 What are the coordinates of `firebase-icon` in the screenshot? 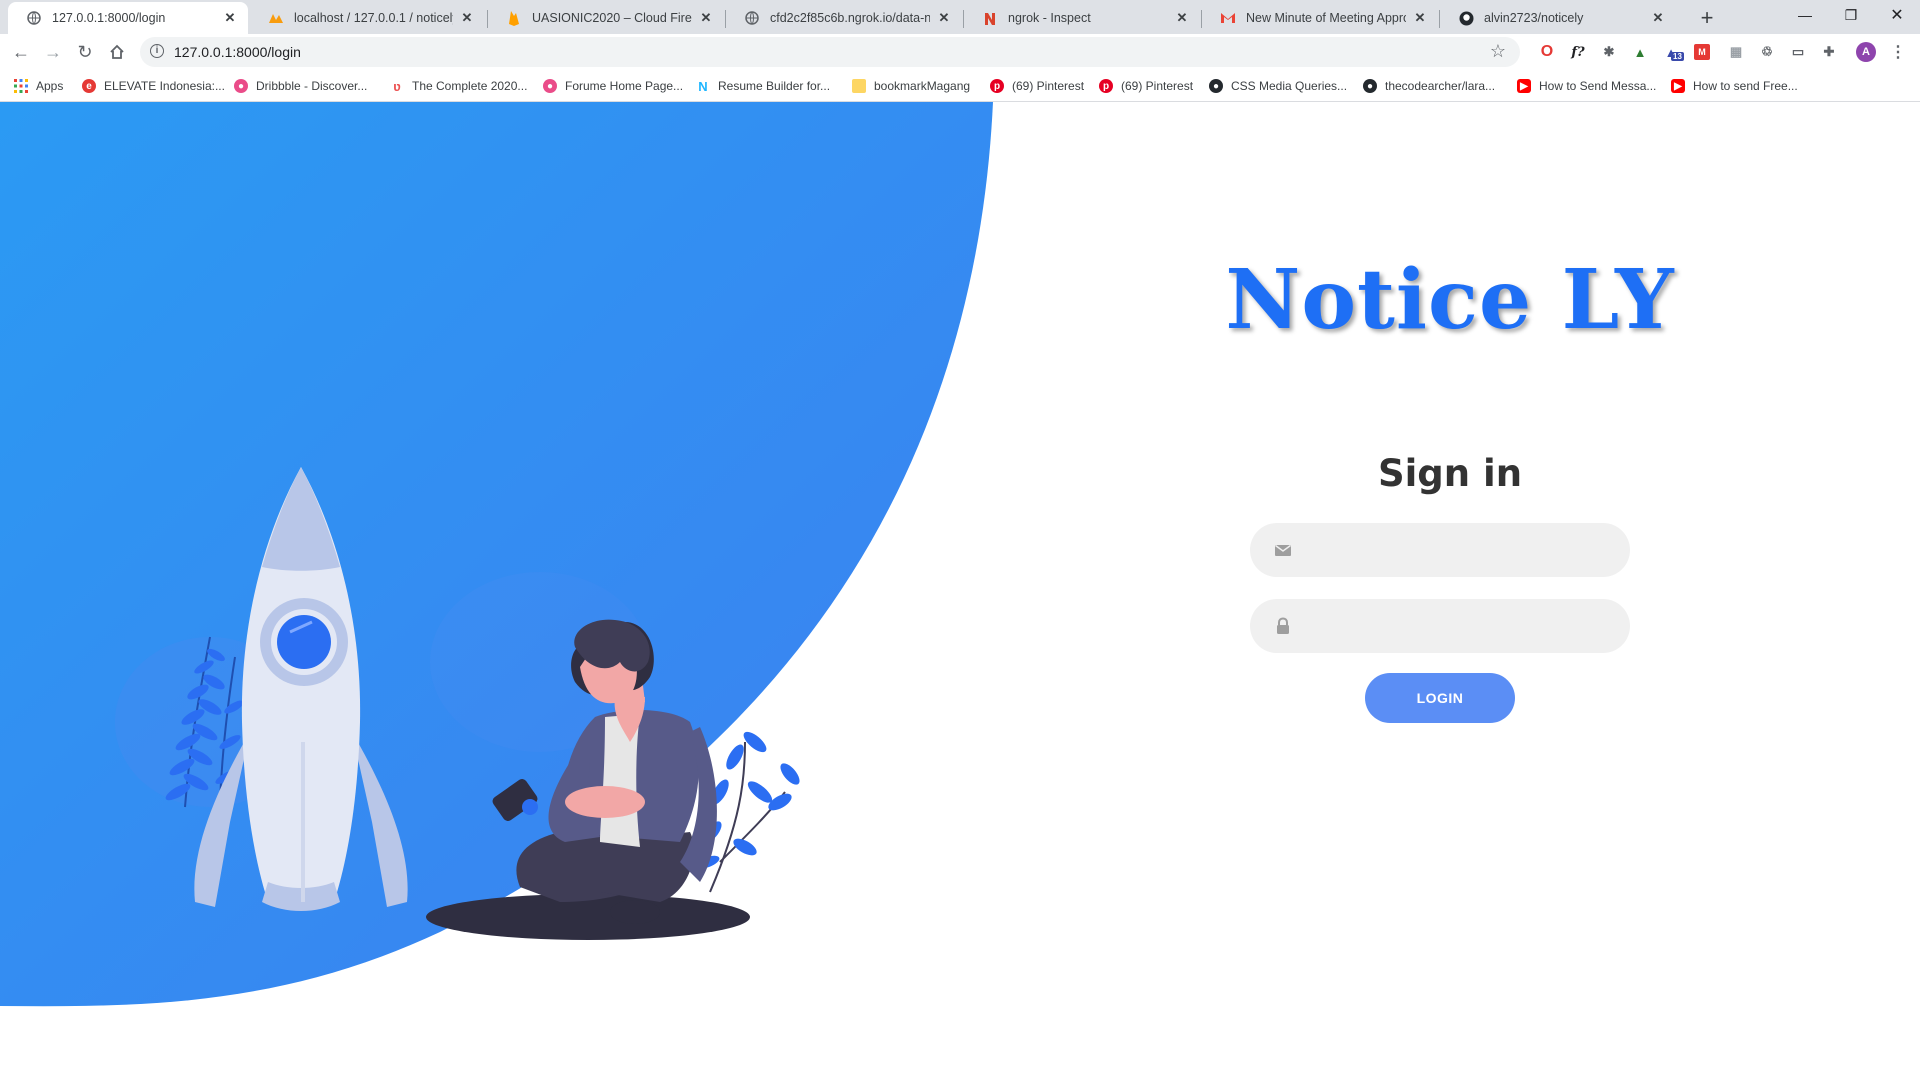 It's located at (514, 18).